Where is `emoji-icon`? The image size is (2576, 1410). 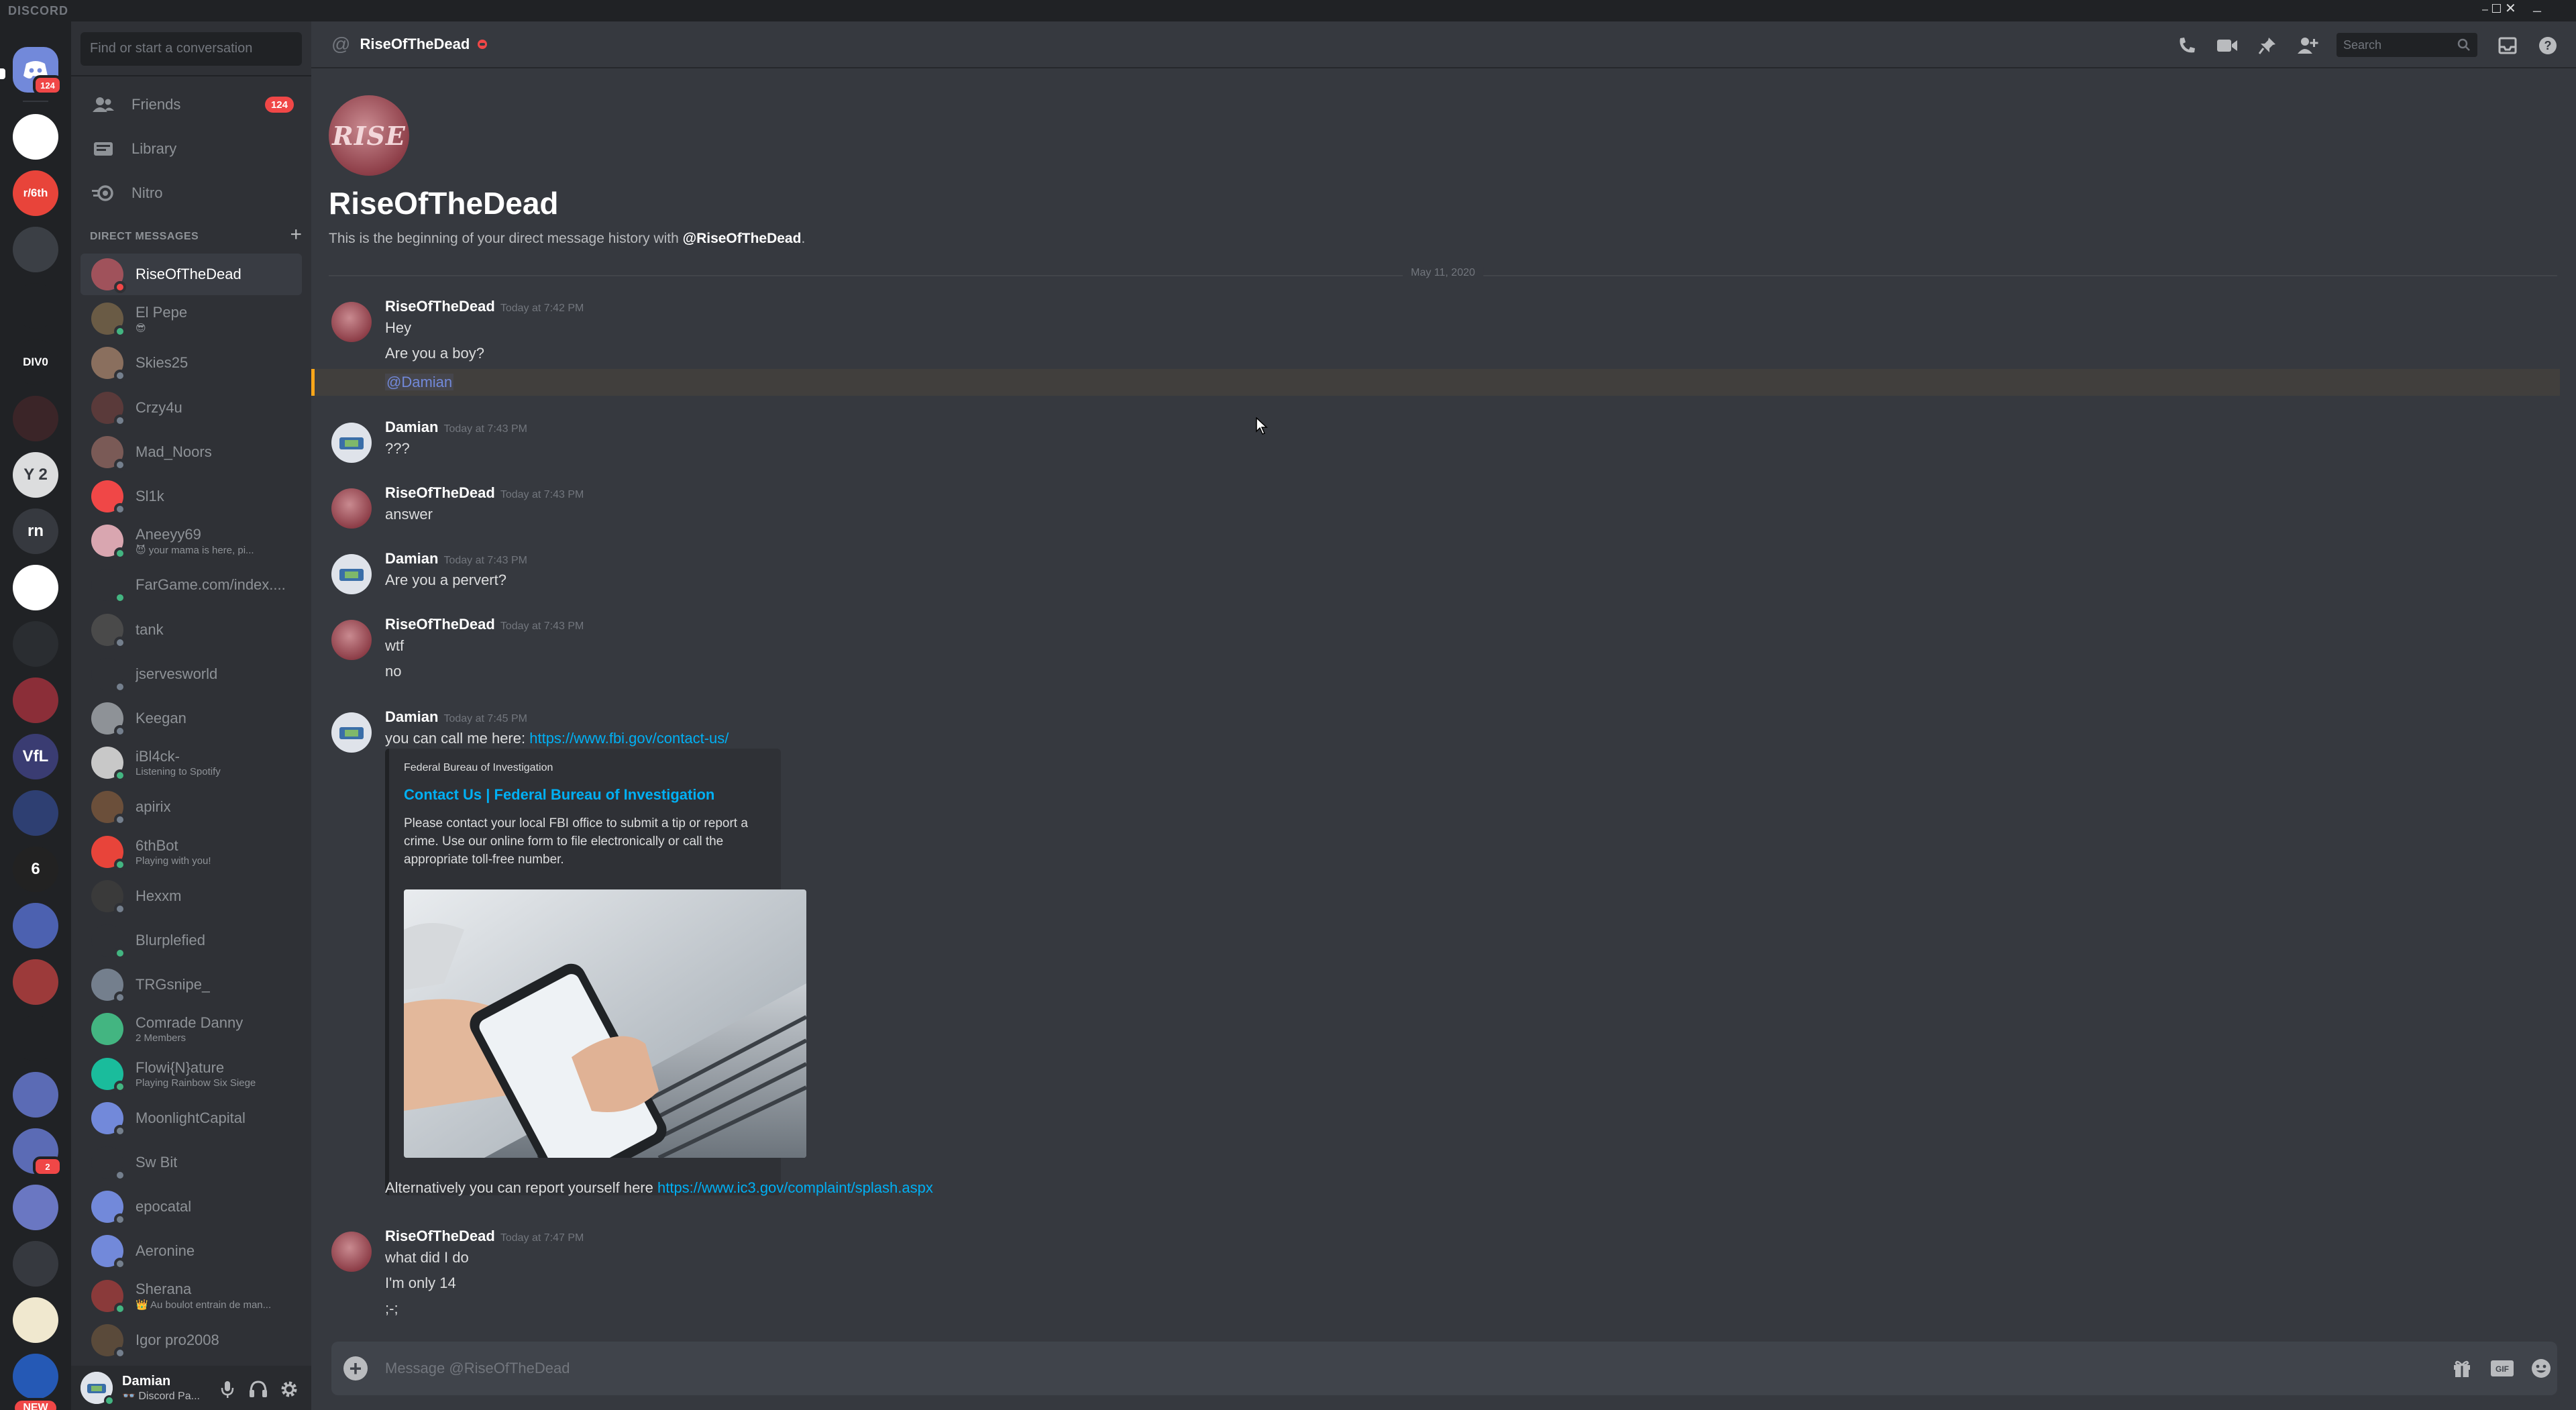
emoji-icon is located at coordinates (2541, 1368).